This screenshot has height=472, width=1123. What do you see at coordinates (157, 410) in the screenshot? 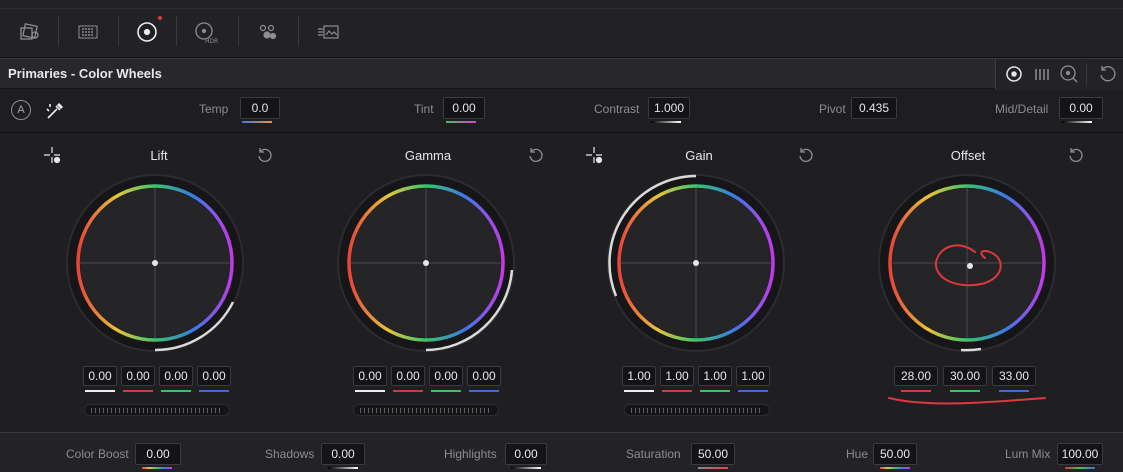
I see `lift-master-slider` at bounding box center [157, 410].